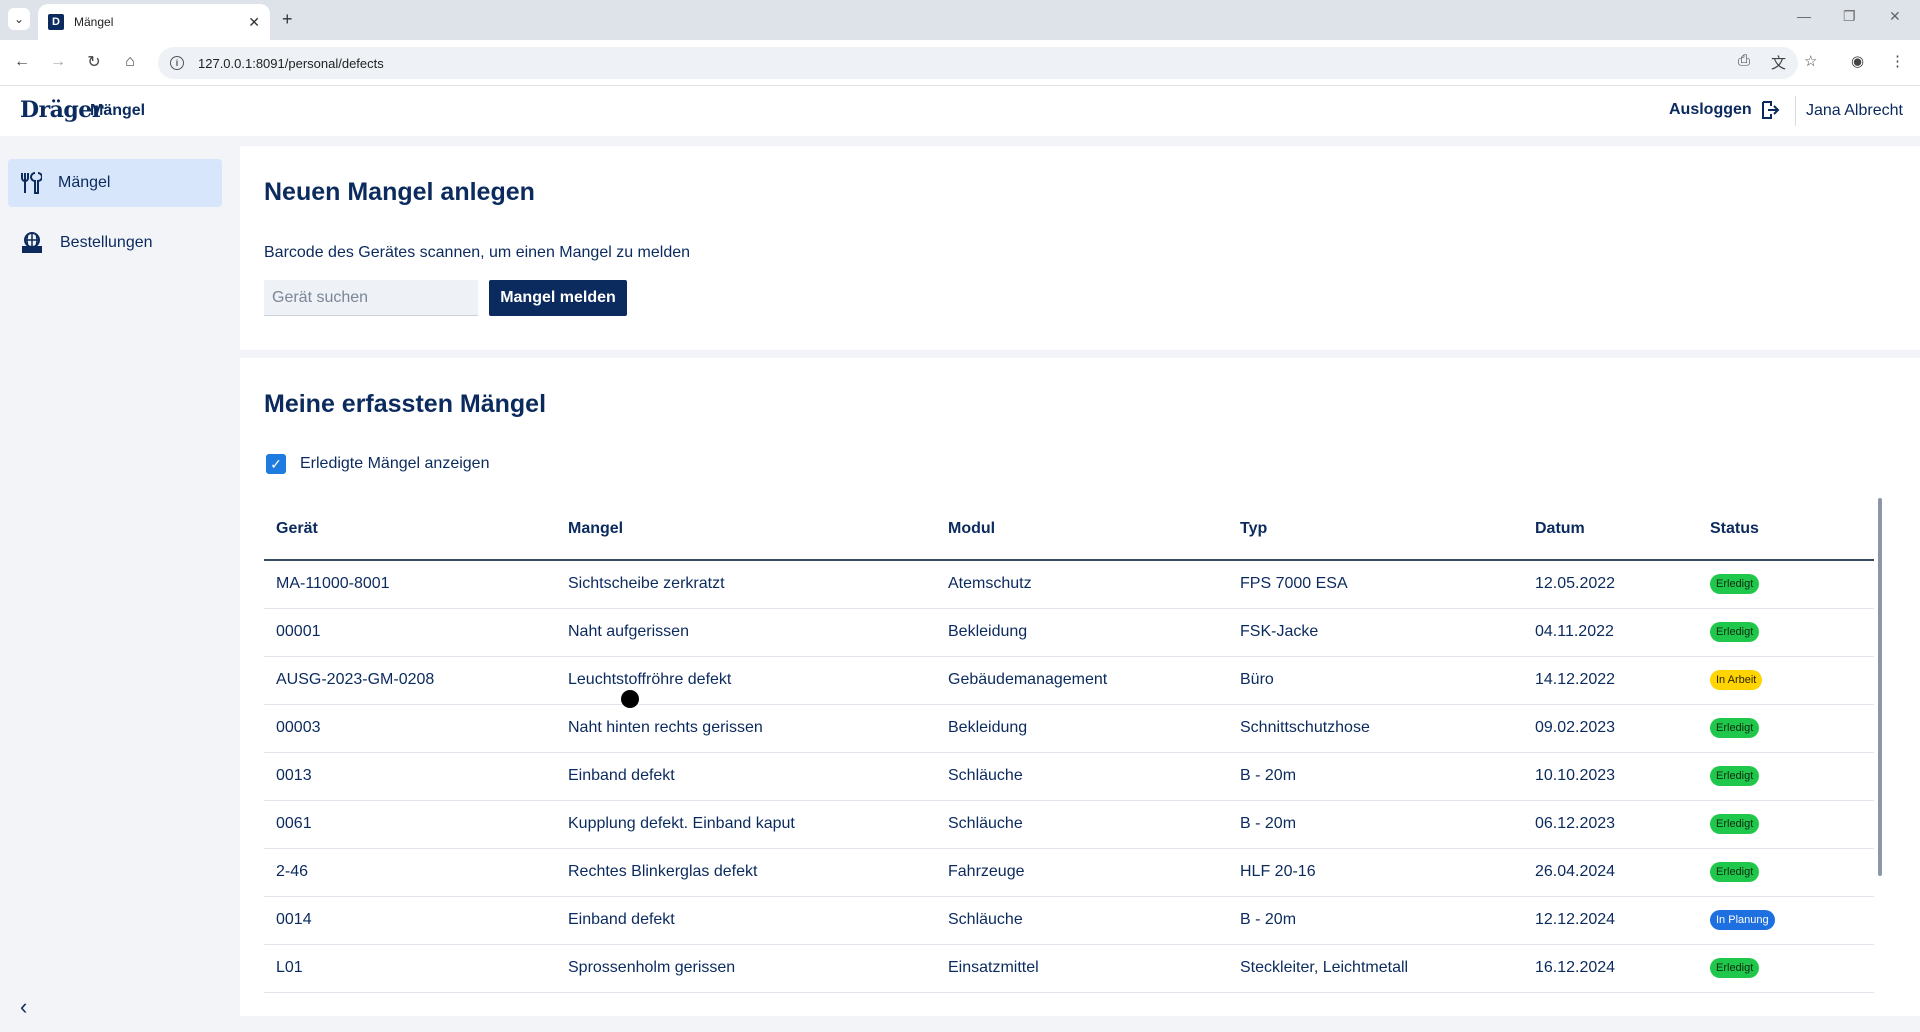 Image resolution: width=1920 pixels, height=1032 pixels. I want to click on logout-label: Ausloggen, so click(1710, 109).